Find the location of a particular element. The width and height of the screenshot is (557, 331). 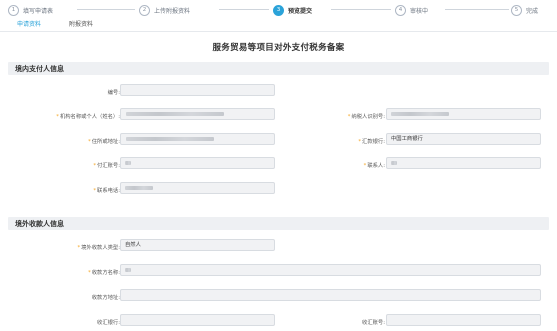

remit-bank-field: 中国工商银行 is located at coordinates (463, 139).